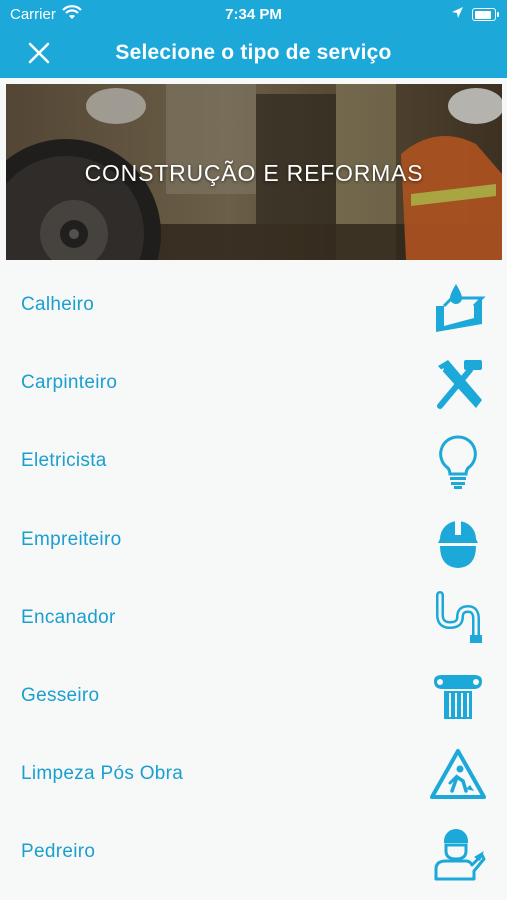 Image resolution: width=507 pixels, height=900 pixels. I want to click on saw-hammer-icon, so click(459, 385).